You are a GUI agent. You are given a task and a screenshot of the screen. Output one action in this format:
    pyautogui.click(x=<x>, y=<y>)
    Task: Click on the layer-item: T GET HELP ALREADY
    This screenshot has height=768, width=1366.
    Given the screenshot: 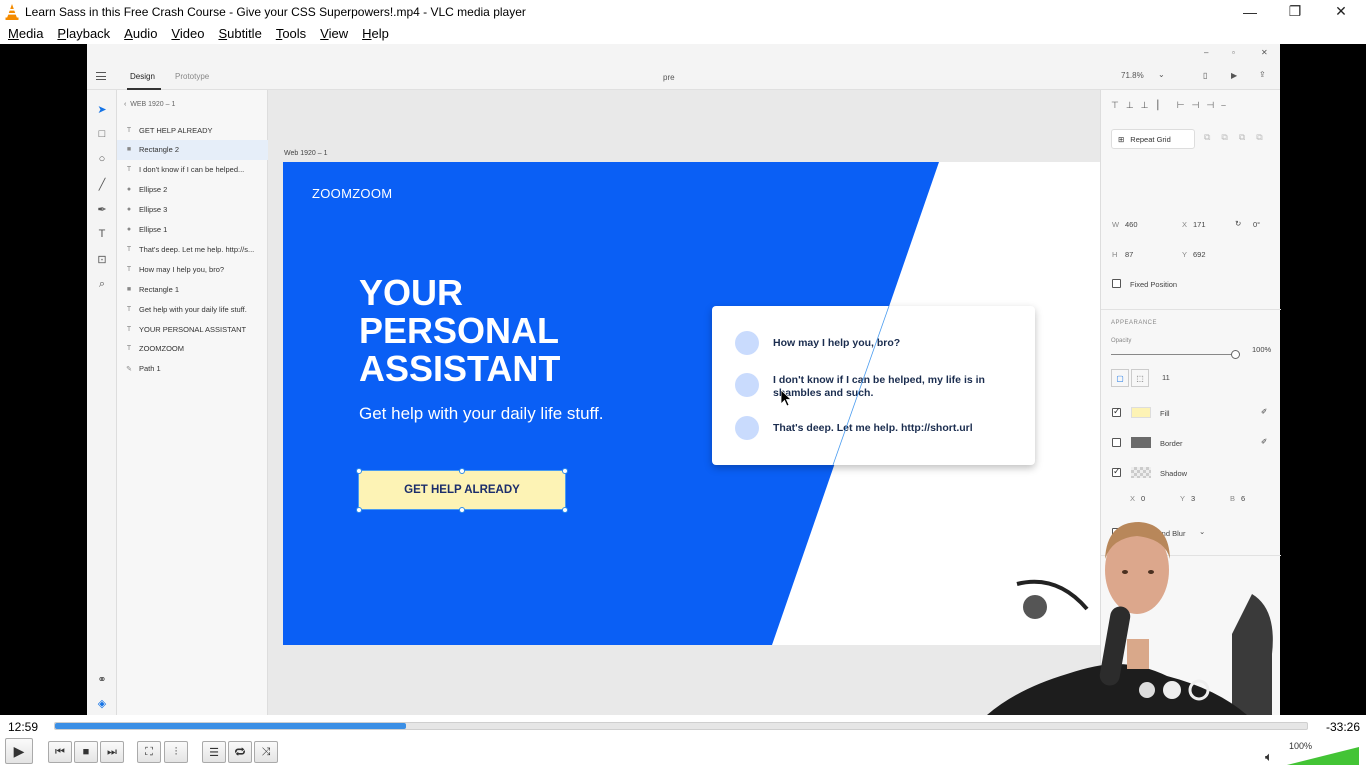 What is the action you would take?
    pyautogui.click(x=192, y=130)
    